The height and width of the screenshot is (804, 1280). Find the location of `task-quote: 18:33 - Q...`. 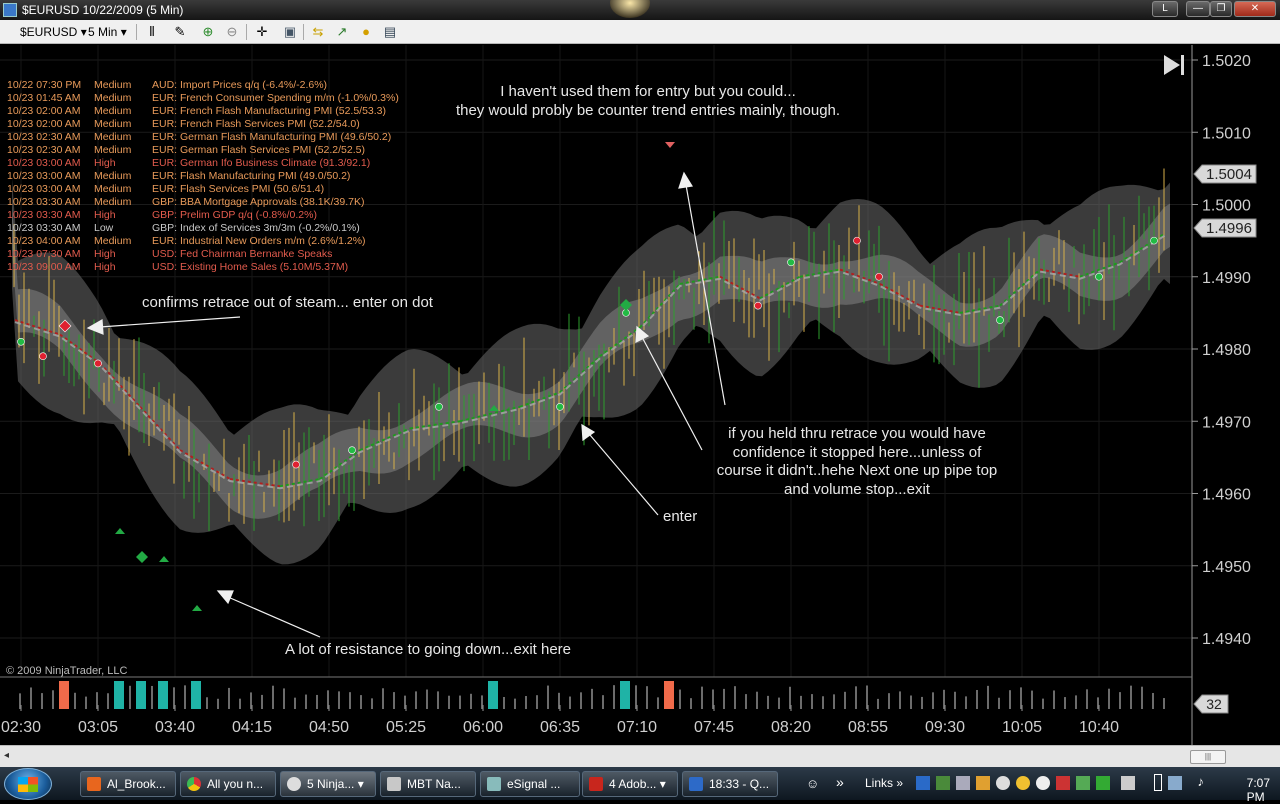

task-quote: 18:33 - Q... is located at coordinates (730, 784).